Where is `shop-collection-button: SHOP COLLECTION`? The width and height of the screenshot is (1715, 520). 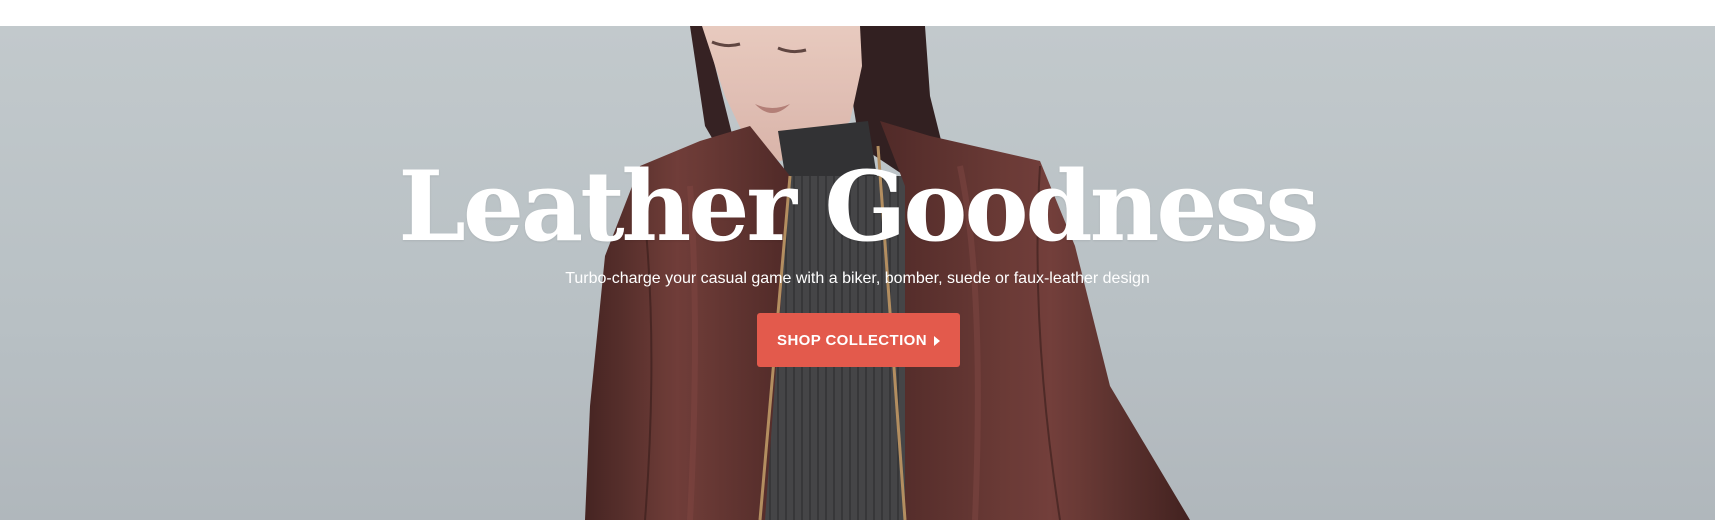 shop-collection-button: SHOP COLLECTION is located at coordinates (858, 340).